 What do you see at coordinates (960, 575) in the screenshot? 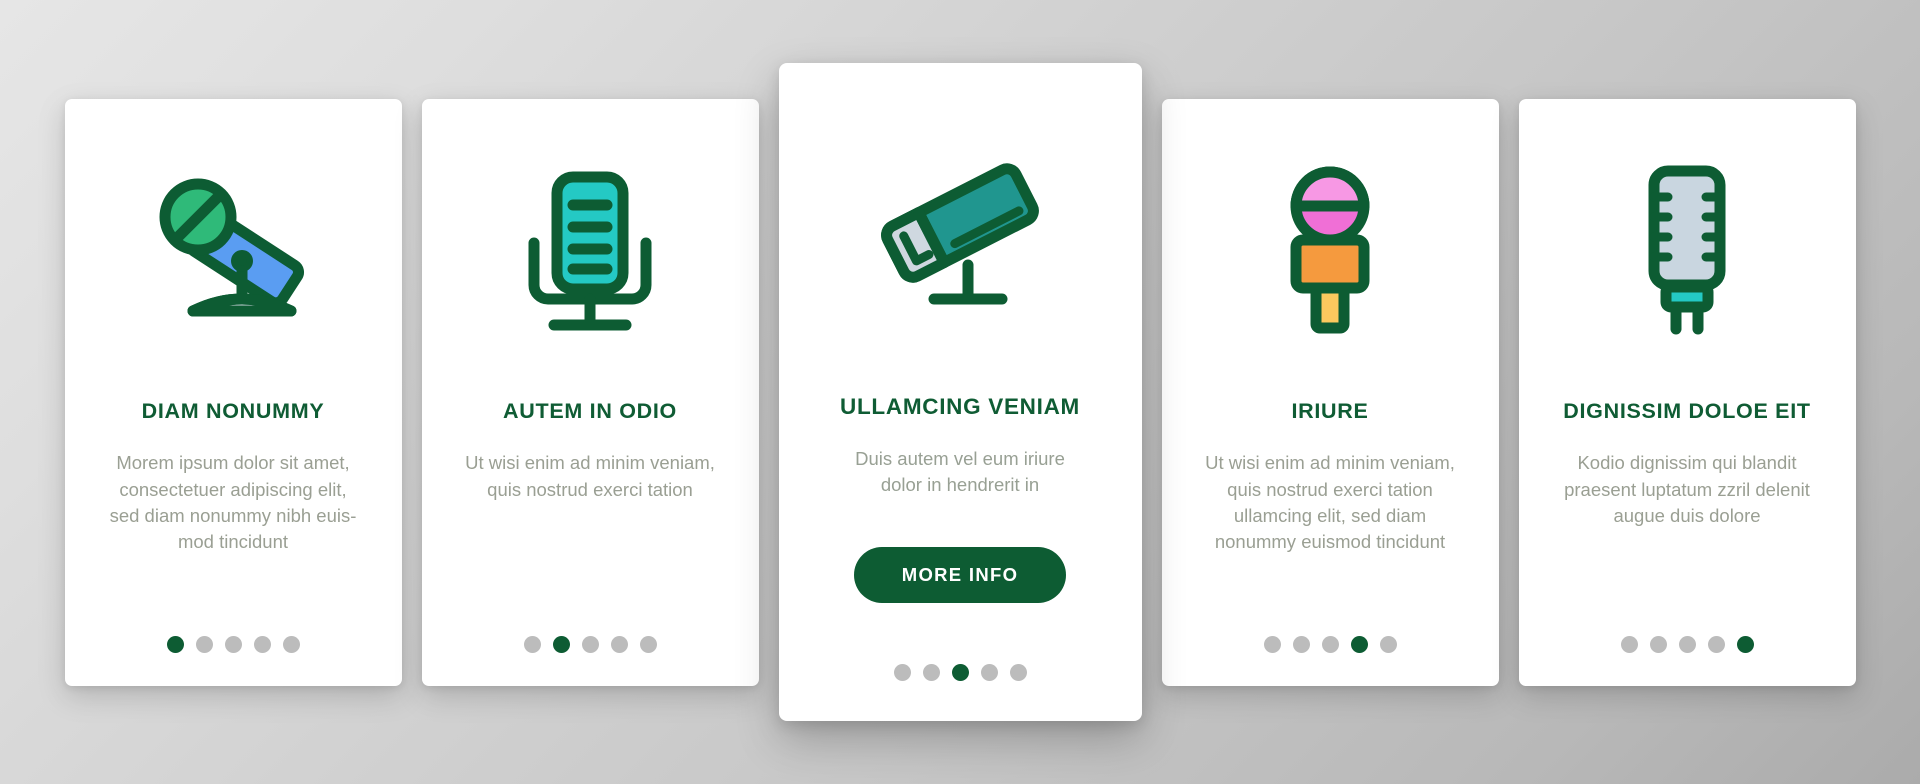
I see `more-info-button: MORE INFO` at bounding box center [960, 575].